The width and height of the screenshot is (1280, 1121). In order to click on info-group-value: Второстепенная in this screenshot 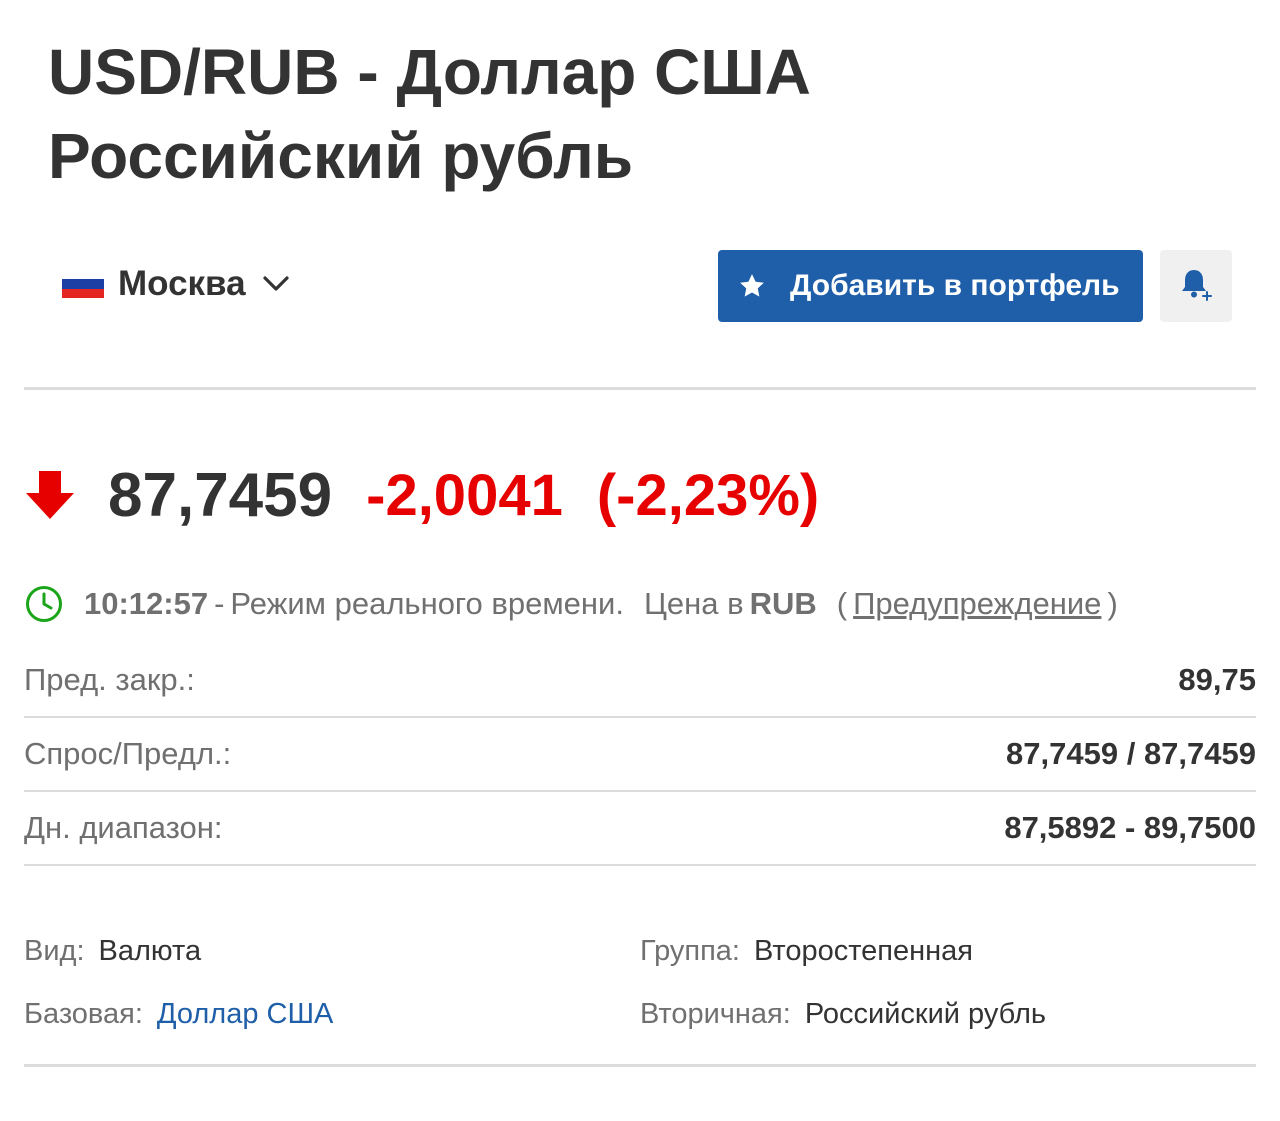, I will do `click(863, 951)`.